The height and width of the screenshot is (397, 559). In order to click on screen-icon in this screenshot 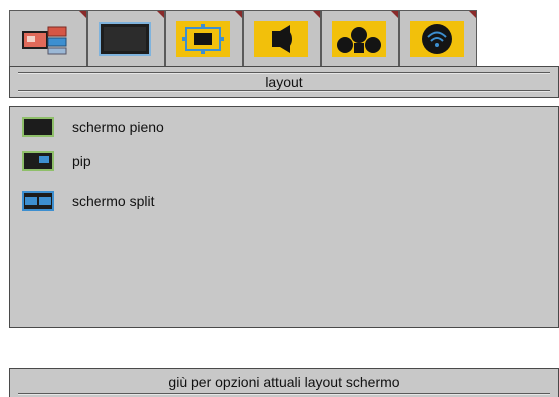, I will do `click(125, 39)`.